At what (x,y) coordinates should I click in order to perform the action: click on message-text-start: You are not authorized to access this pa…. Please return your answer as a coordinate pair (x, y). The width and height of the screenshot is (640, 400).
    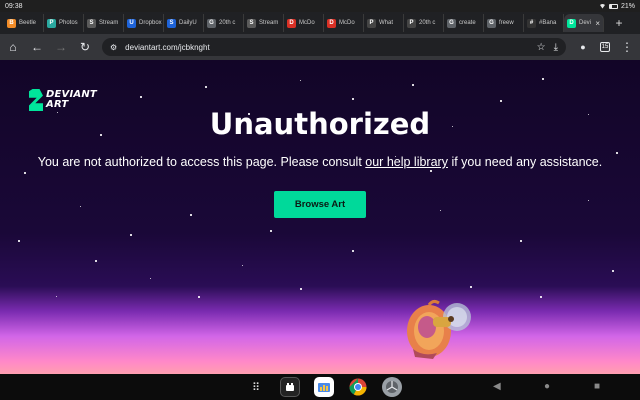
    Looking at the image, I should click on (201, 162).